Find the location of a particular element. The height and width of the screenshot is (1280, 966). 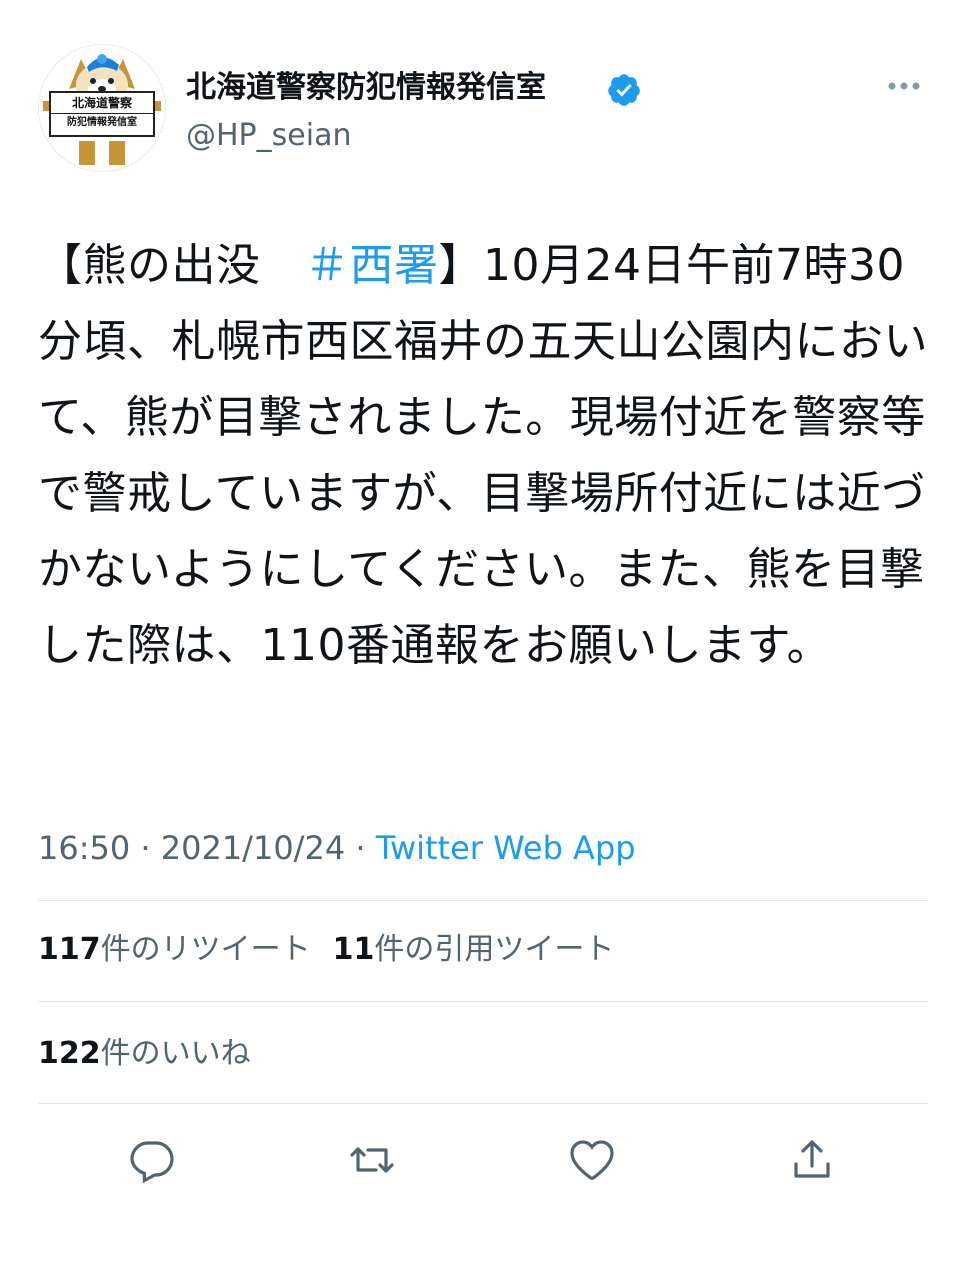

share-icon is located at coordinates (812, 1159).